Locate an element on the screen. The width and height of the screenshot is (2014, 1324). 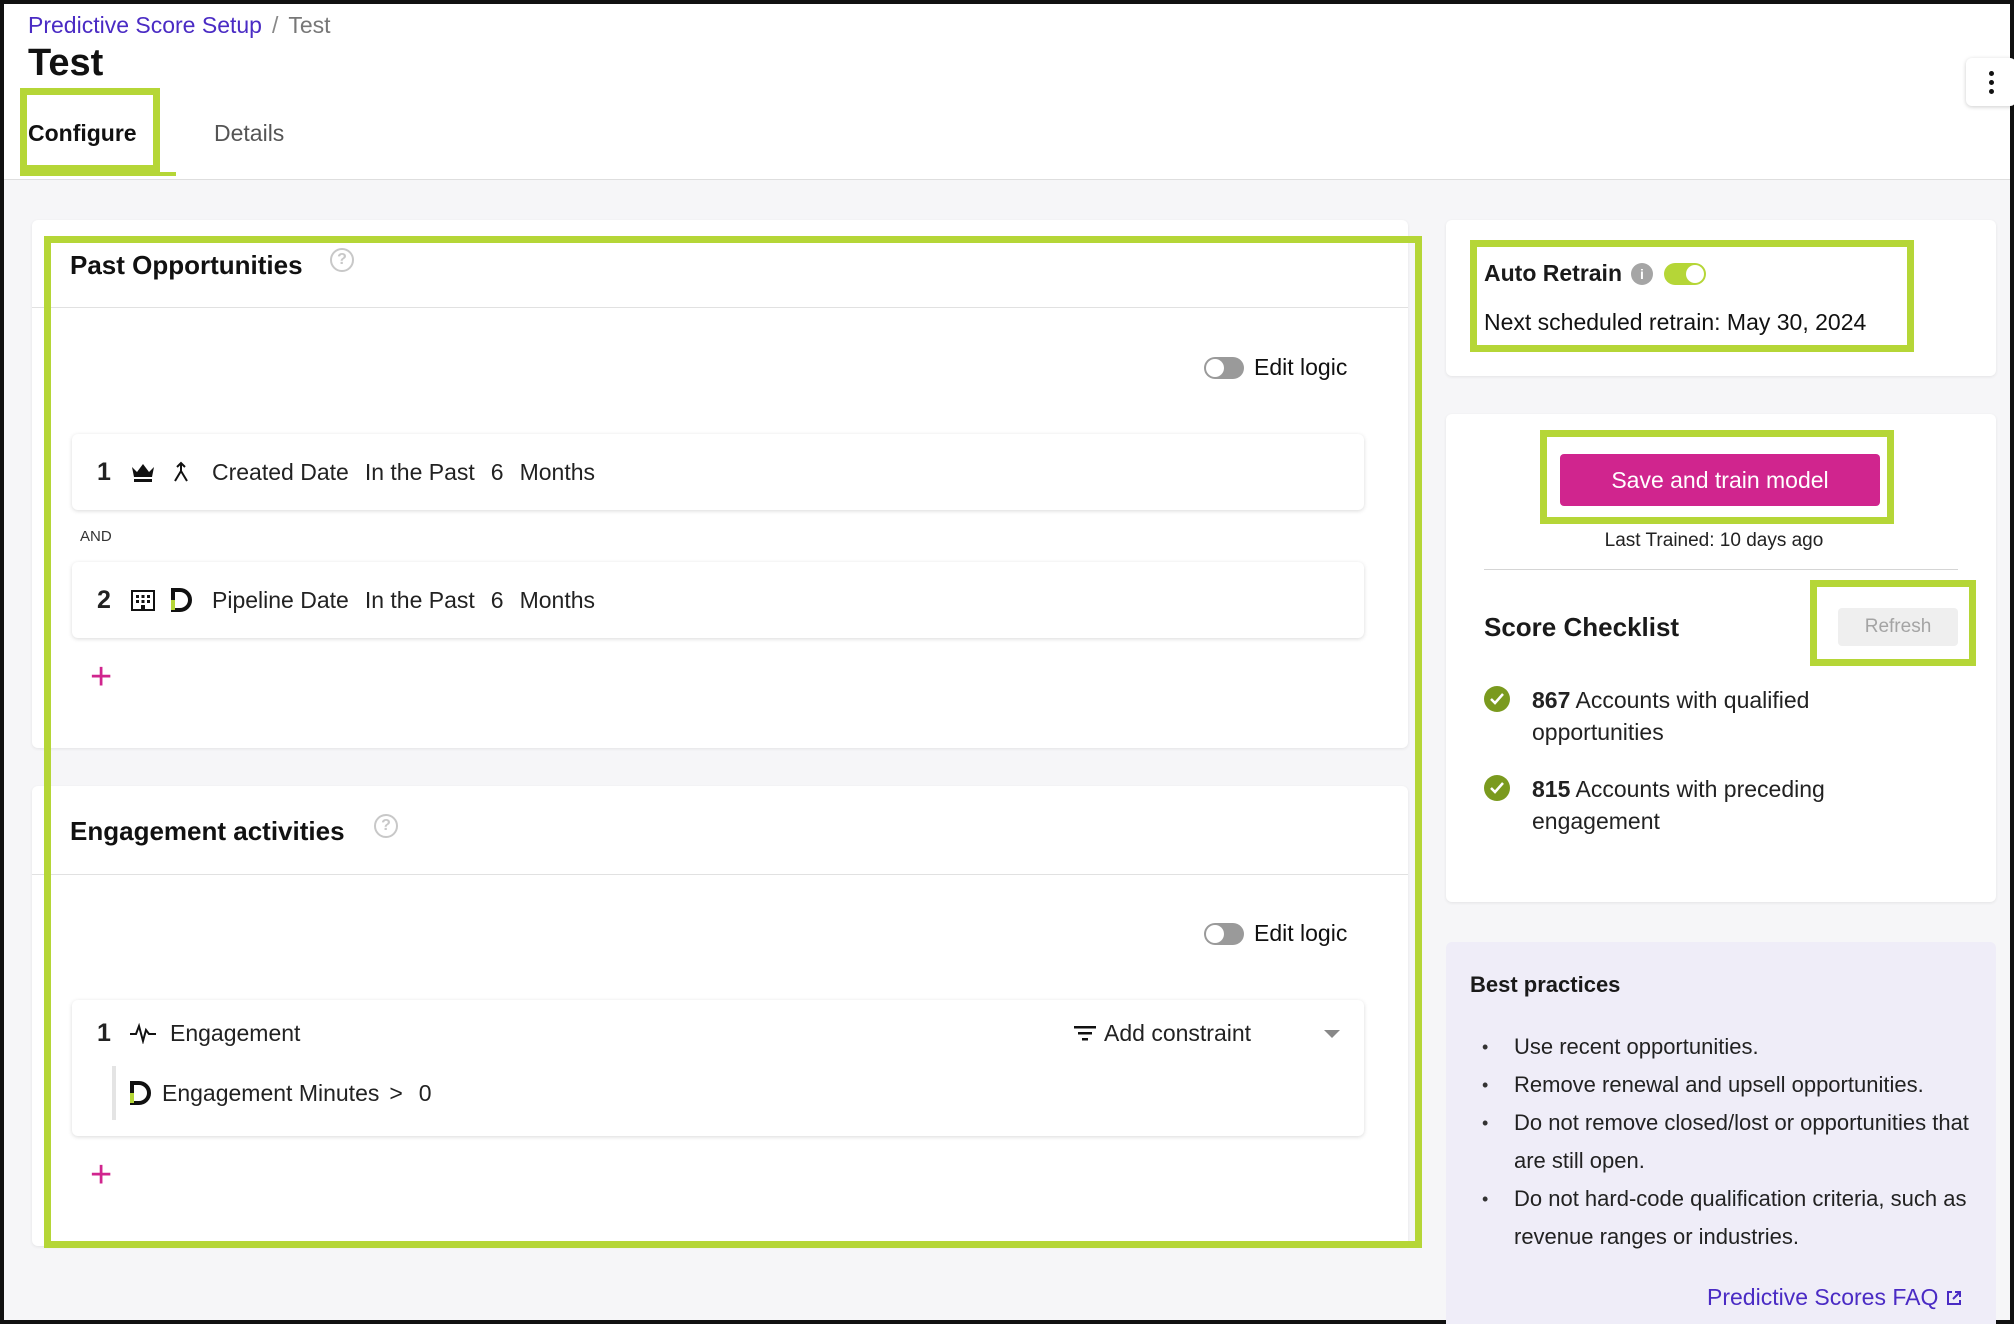
external-link-icon is located at coordinates (1954, 1297).